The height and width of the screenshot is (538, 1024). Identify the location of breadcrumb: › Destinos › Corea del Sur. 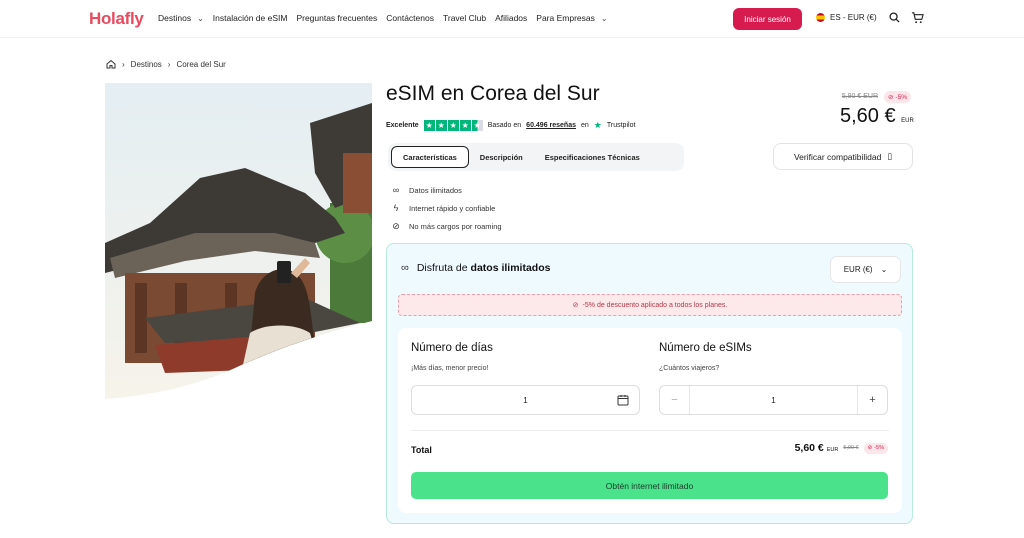
(166, 64).